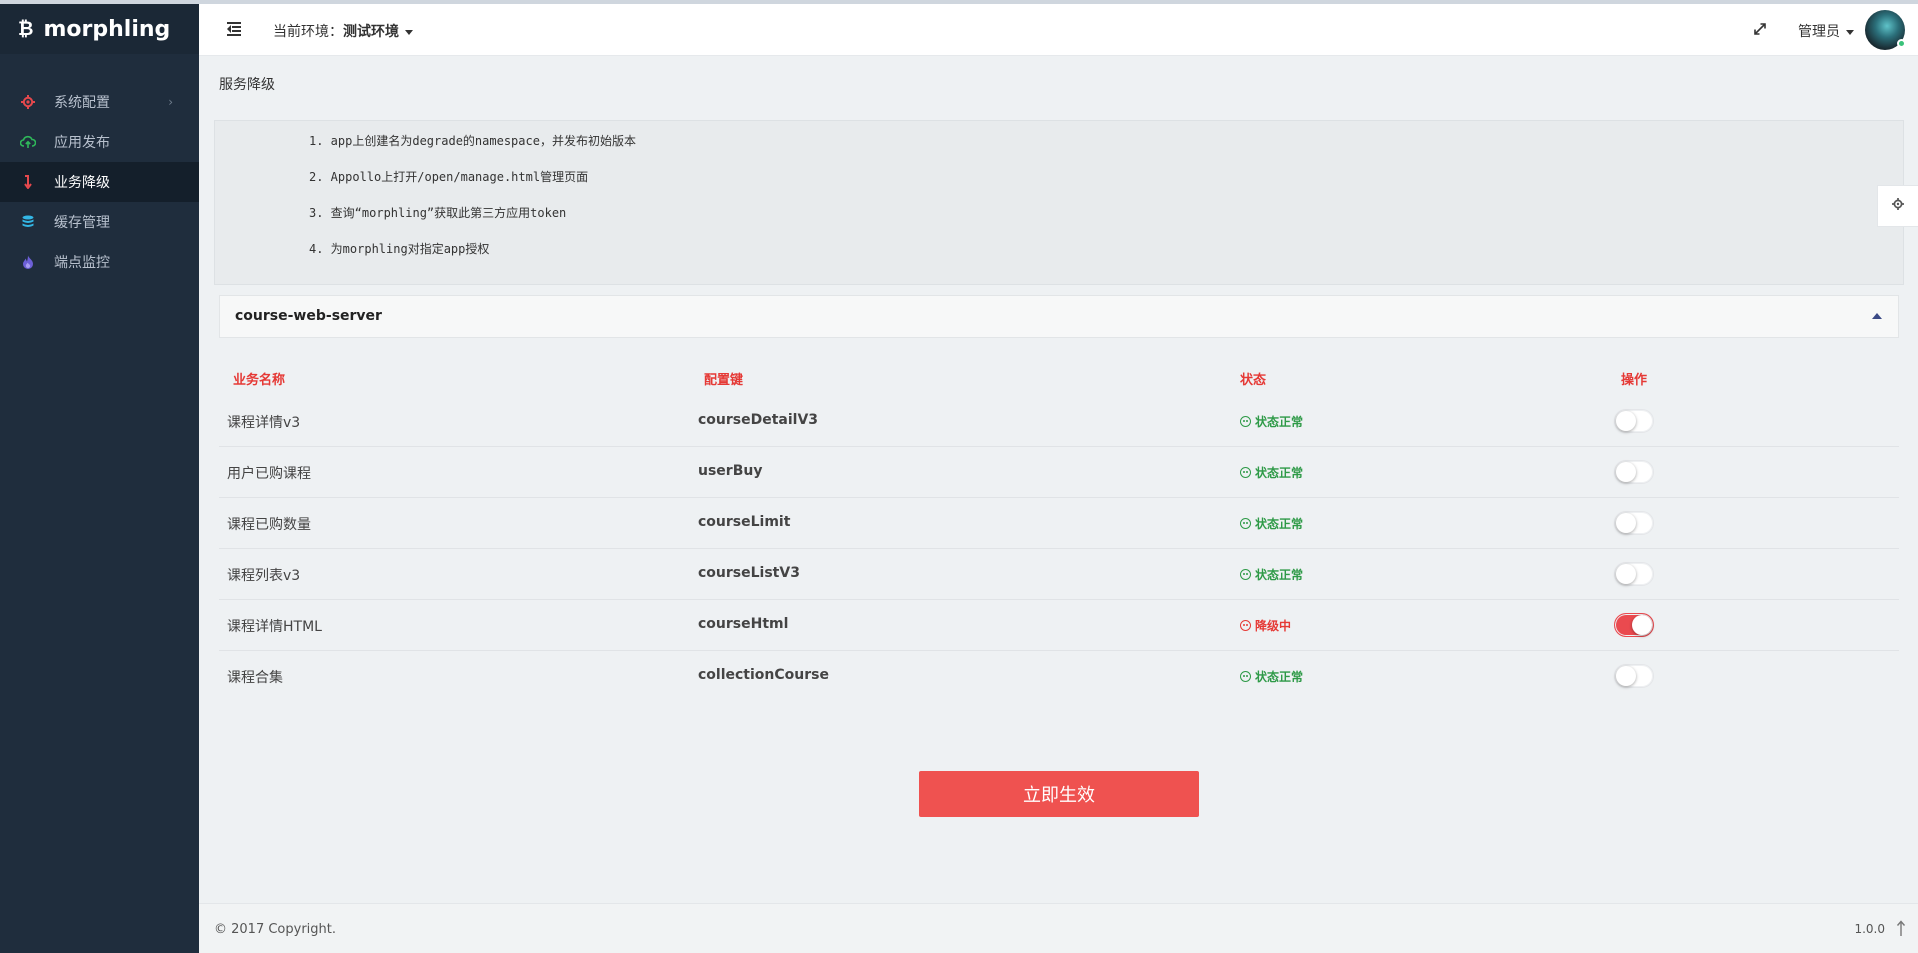  Describe the element at coordinates (269, 525) in the screenshot. I see `cell-name: 课程已购数量` at that location.